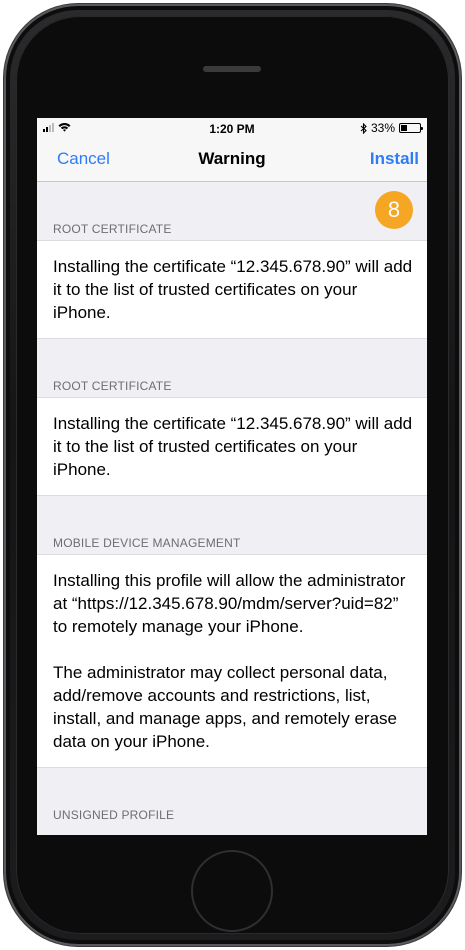 The width and height of the screenshot is (465, 950). I want to click on bluetooth-icon, so click(363, 128).